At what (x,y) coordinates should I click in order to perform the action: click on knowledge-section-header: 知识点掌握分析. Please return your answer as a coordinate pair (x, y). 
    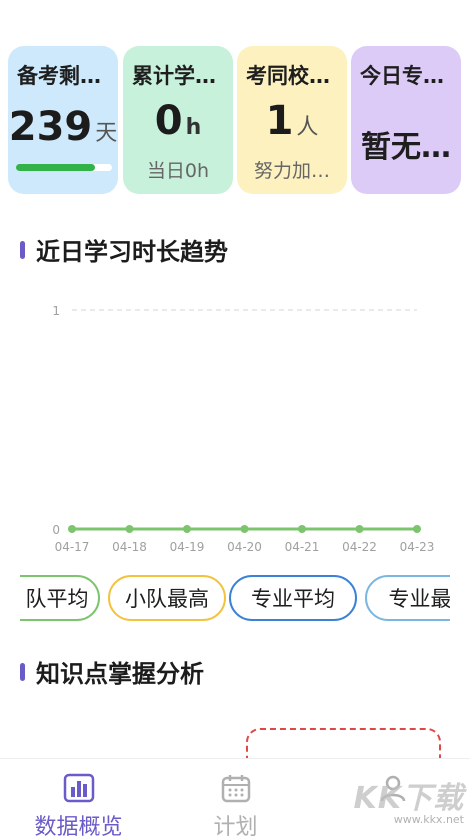
    Looking at the image, I should click on (112, 671).